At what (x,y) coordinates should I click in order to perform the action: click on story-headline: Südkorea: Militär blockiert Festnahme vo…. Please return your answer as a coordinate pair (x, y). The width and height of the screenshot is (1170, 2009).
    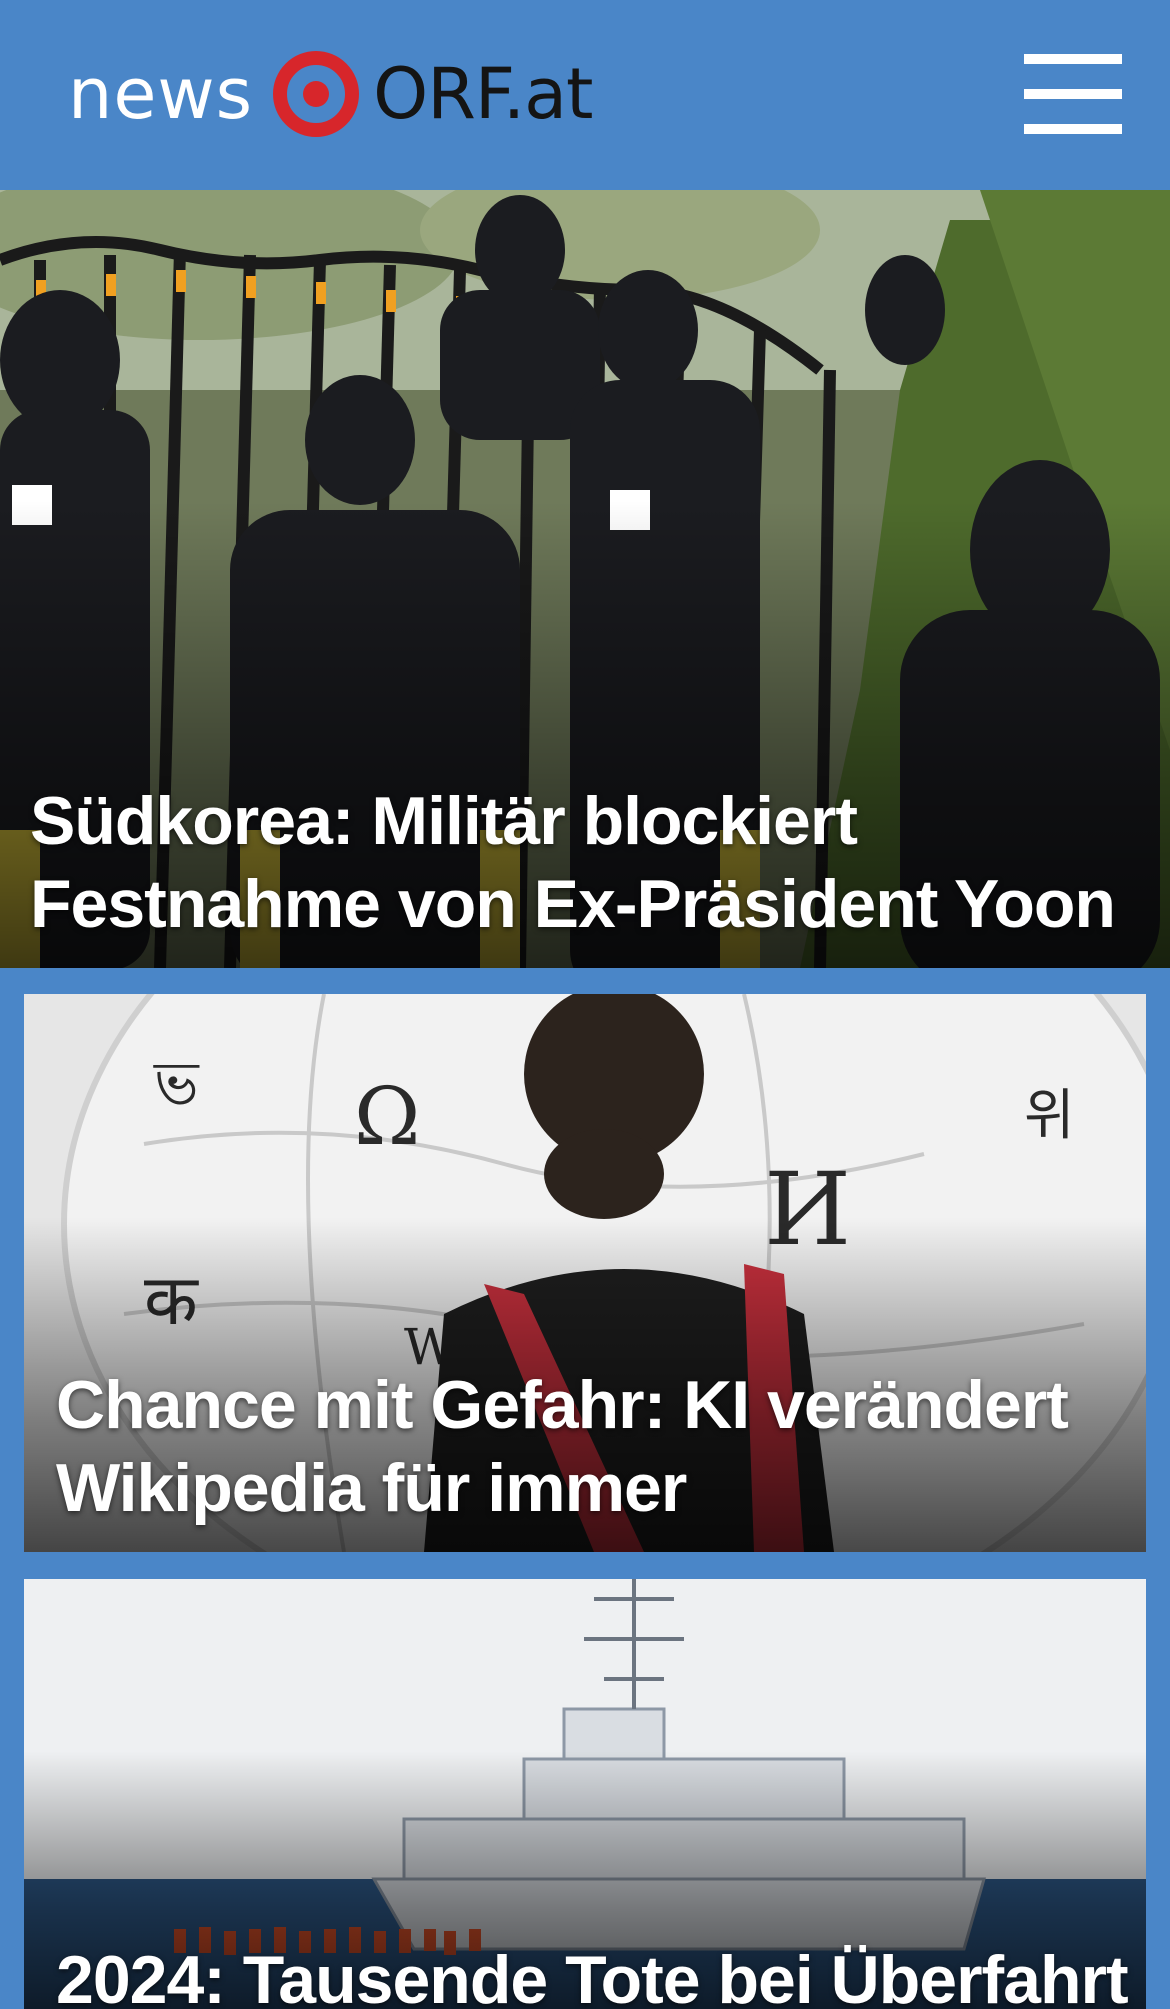
    Looking at the image, I should click on (590, 863).